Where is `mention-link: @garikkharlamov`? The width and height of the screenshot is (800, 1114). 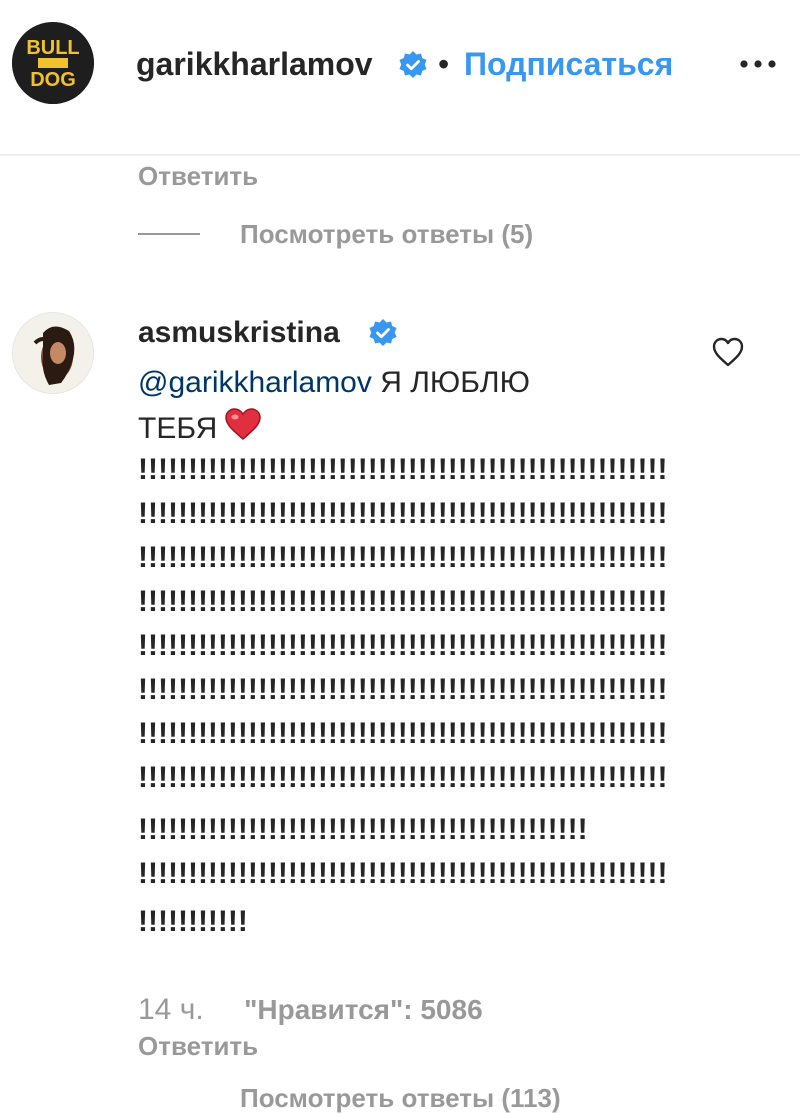 mention-link: @garikkharlamov is located at coordinates (255, 382).